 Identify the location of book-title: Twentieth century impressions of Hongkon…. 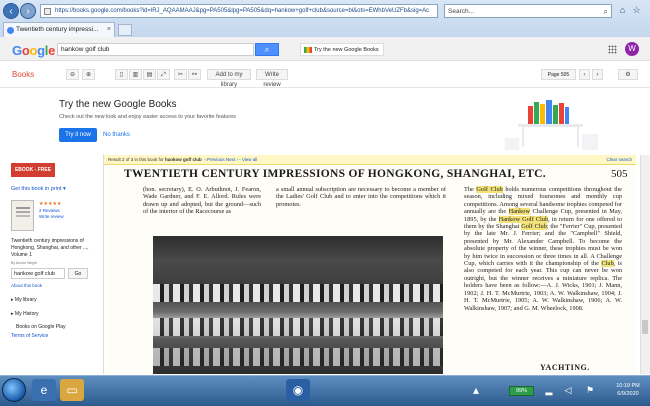
(50, 248).